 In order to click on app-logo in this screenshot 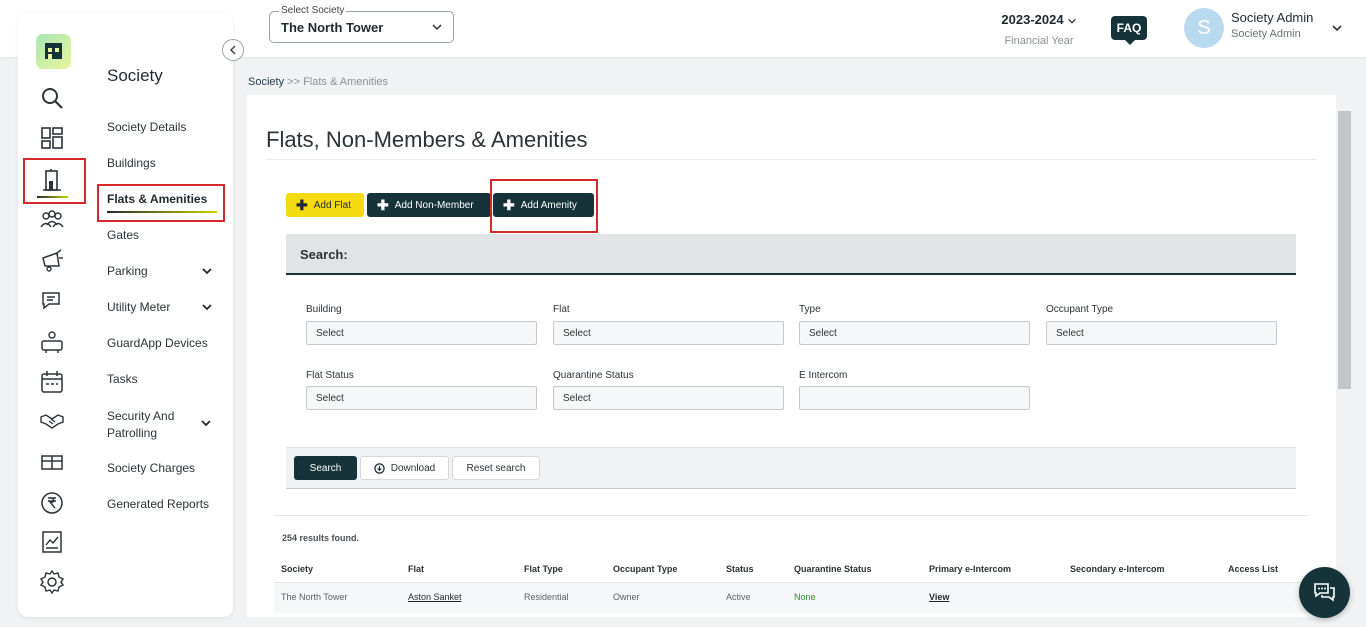, I will do `click(53, 51)`.